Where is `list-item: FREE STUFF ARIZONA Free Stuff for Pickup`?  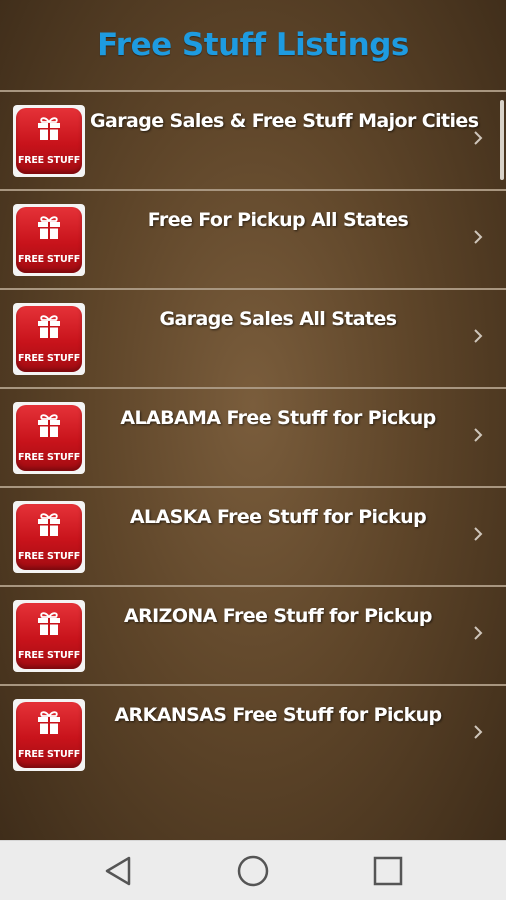 list-item: FREE STUFF ARIZONA Free Stuff for Pickup is located at coordinates (253, 634).